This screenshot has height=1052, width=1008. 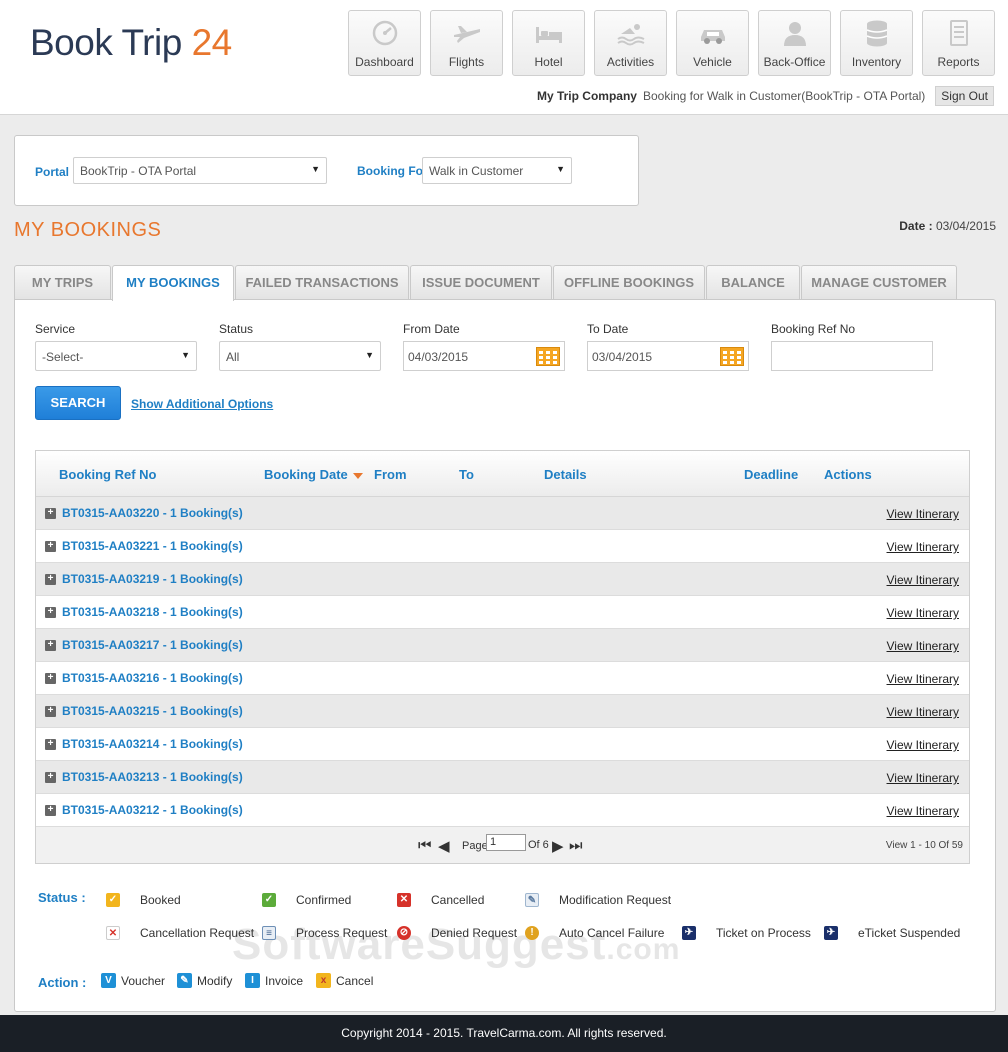 What do you see at coordinates (88, 230) in the screenshot?
I see `page-title: MY BOOKINGS` at bounding box center [88, 230].